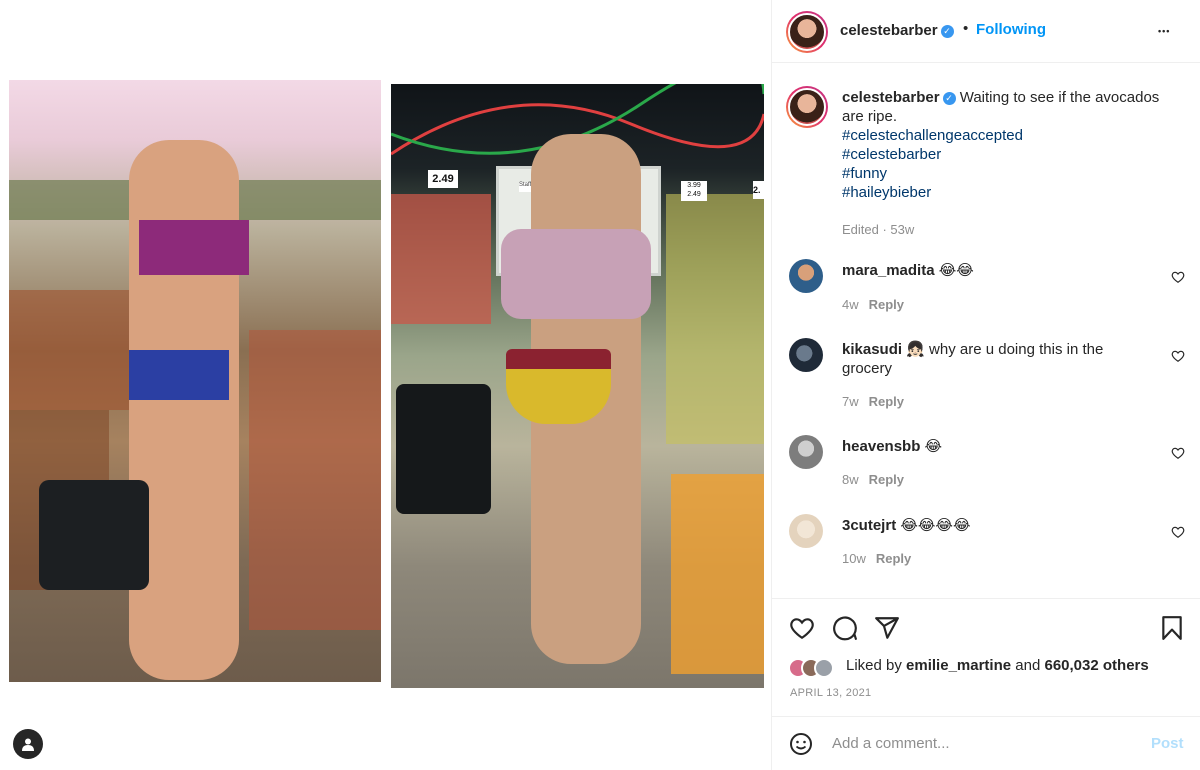 The width and height of the screenshot is (1200, 770). Describe the element at coordinates (986, 743) in the screenshot. I see `add-comment-bar: Add a comment... Post` at that location.